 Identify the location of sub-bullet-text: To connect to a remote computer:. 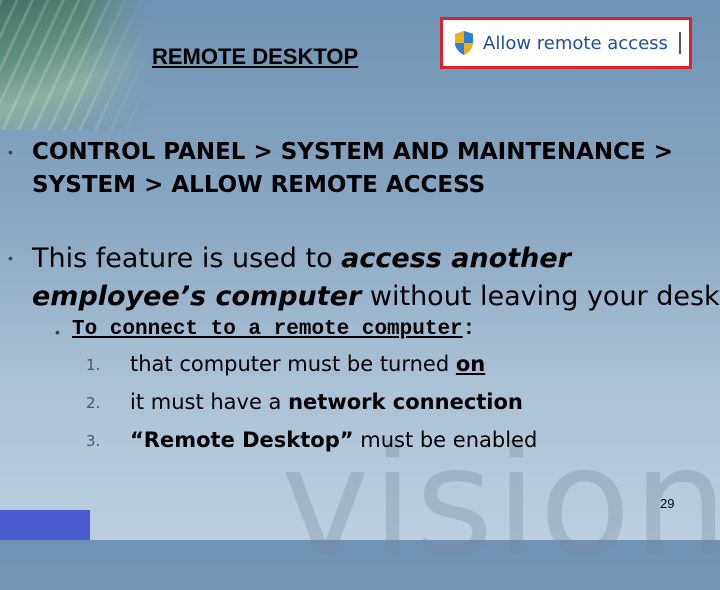
(273, 329).